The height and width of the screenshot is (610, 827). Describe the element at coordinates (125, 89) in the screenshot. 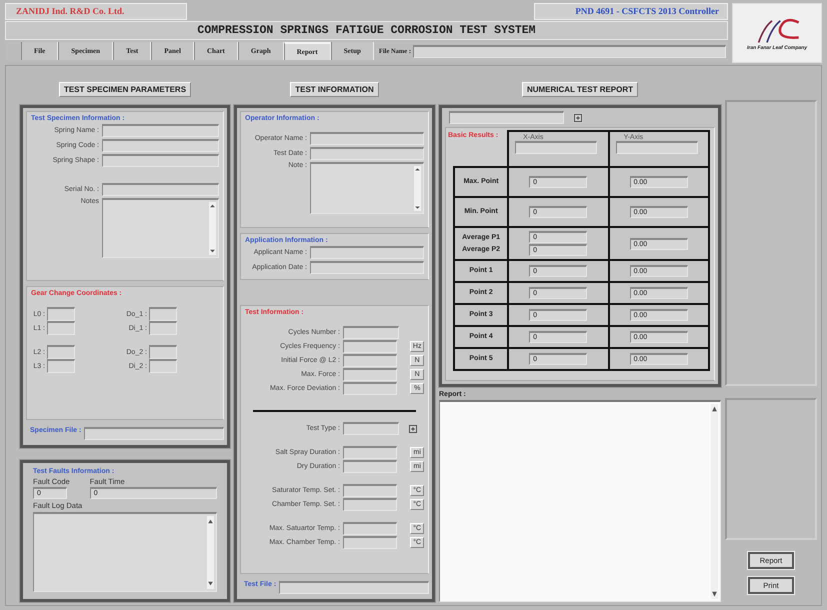

I see `section-heading: TEST SPECIMEN PARAMETERS` at that location.